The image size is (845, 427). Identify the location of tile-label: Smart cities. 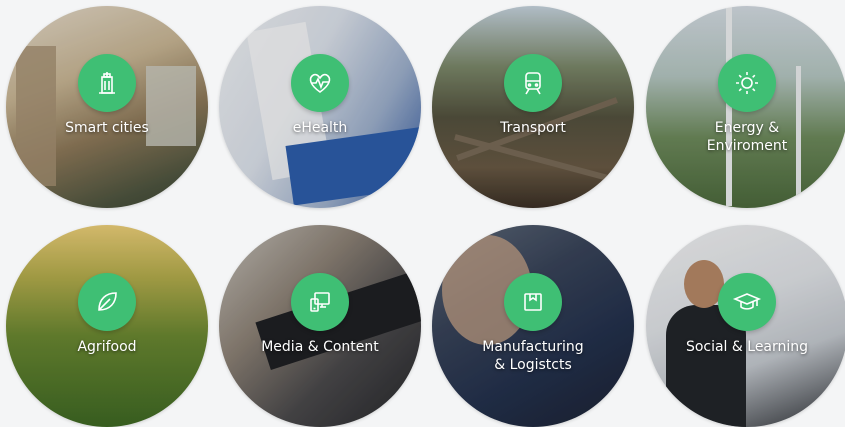
(107, 128).